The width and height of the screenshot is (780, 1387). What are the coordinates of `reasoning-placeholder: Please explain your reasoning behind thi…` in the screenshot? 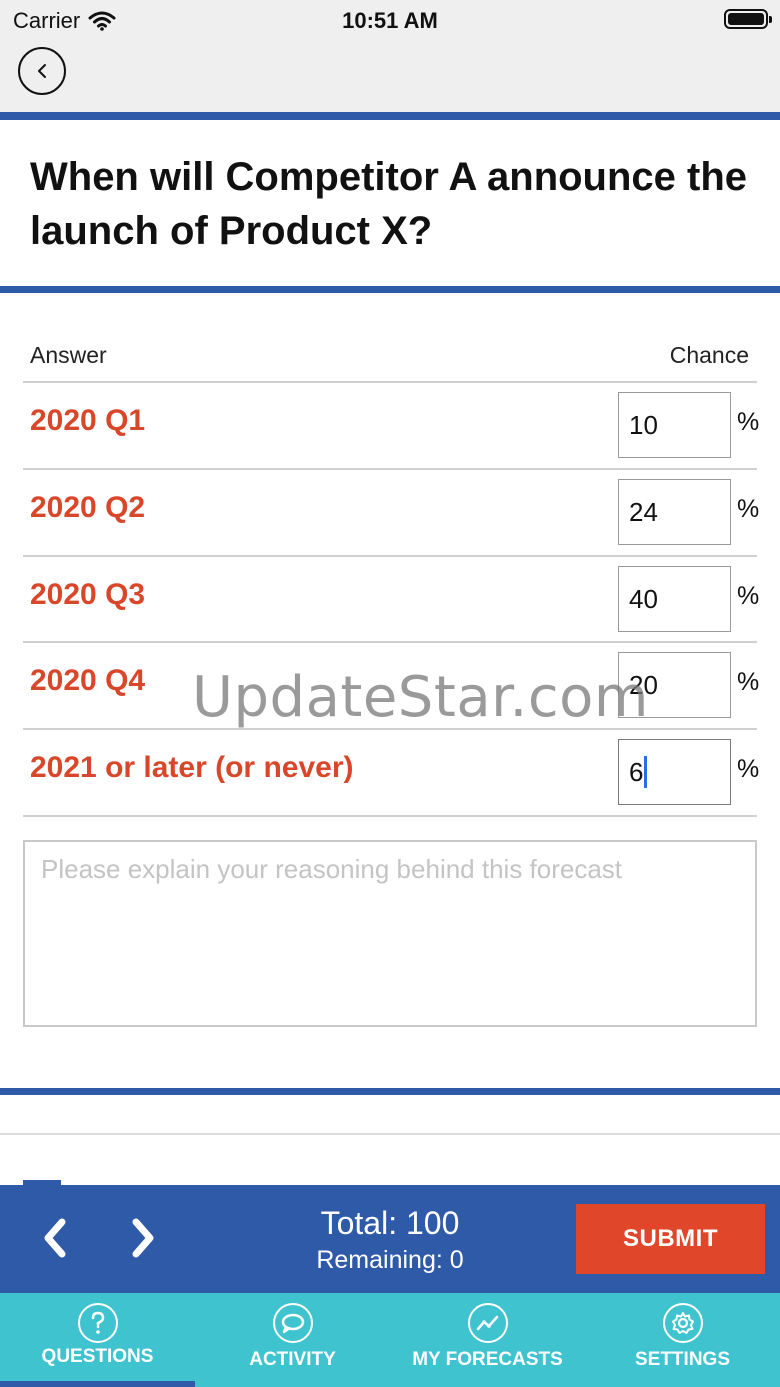 It's located at (332, 869).